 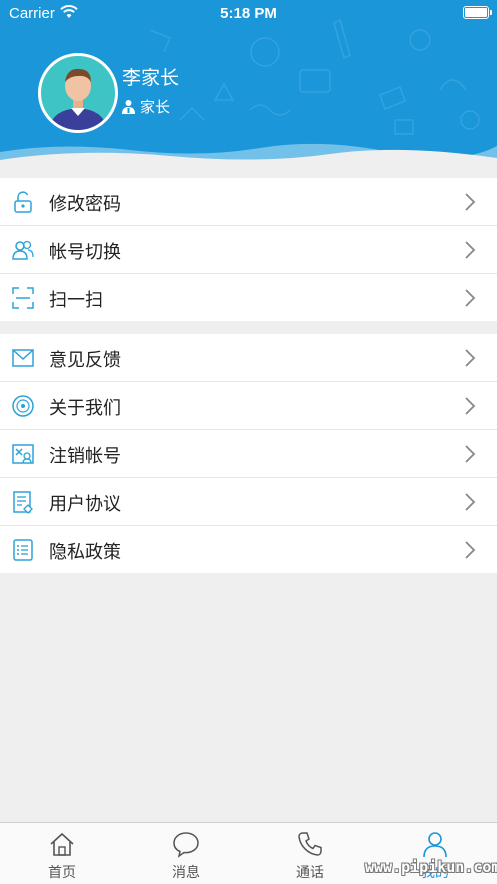 I want to click on home-icon, so click(x=62, y=844).